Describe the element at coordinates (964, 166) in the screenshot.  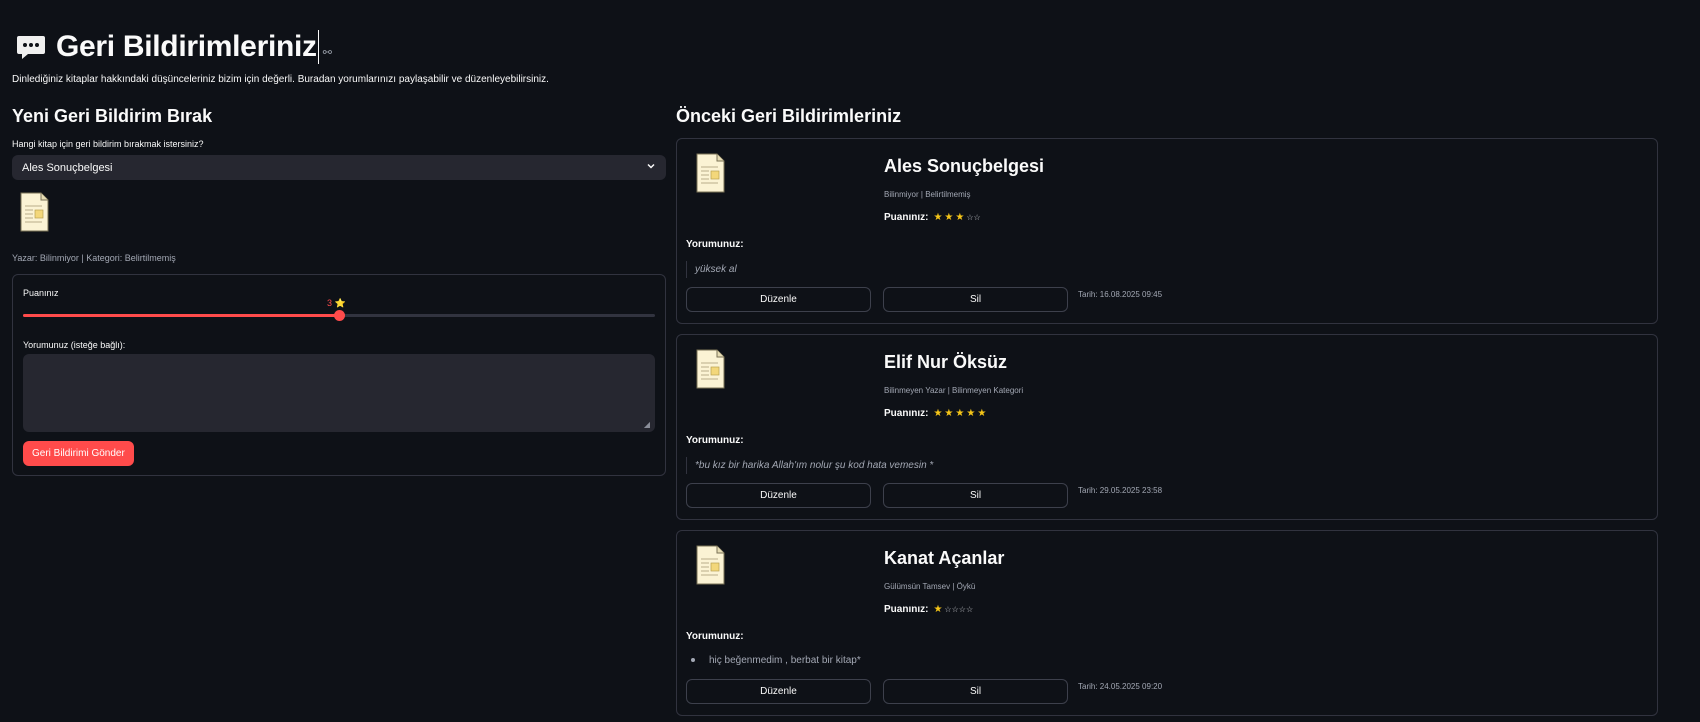
I see `card-book-title: Ales Sonuçbelgesi` at that location.